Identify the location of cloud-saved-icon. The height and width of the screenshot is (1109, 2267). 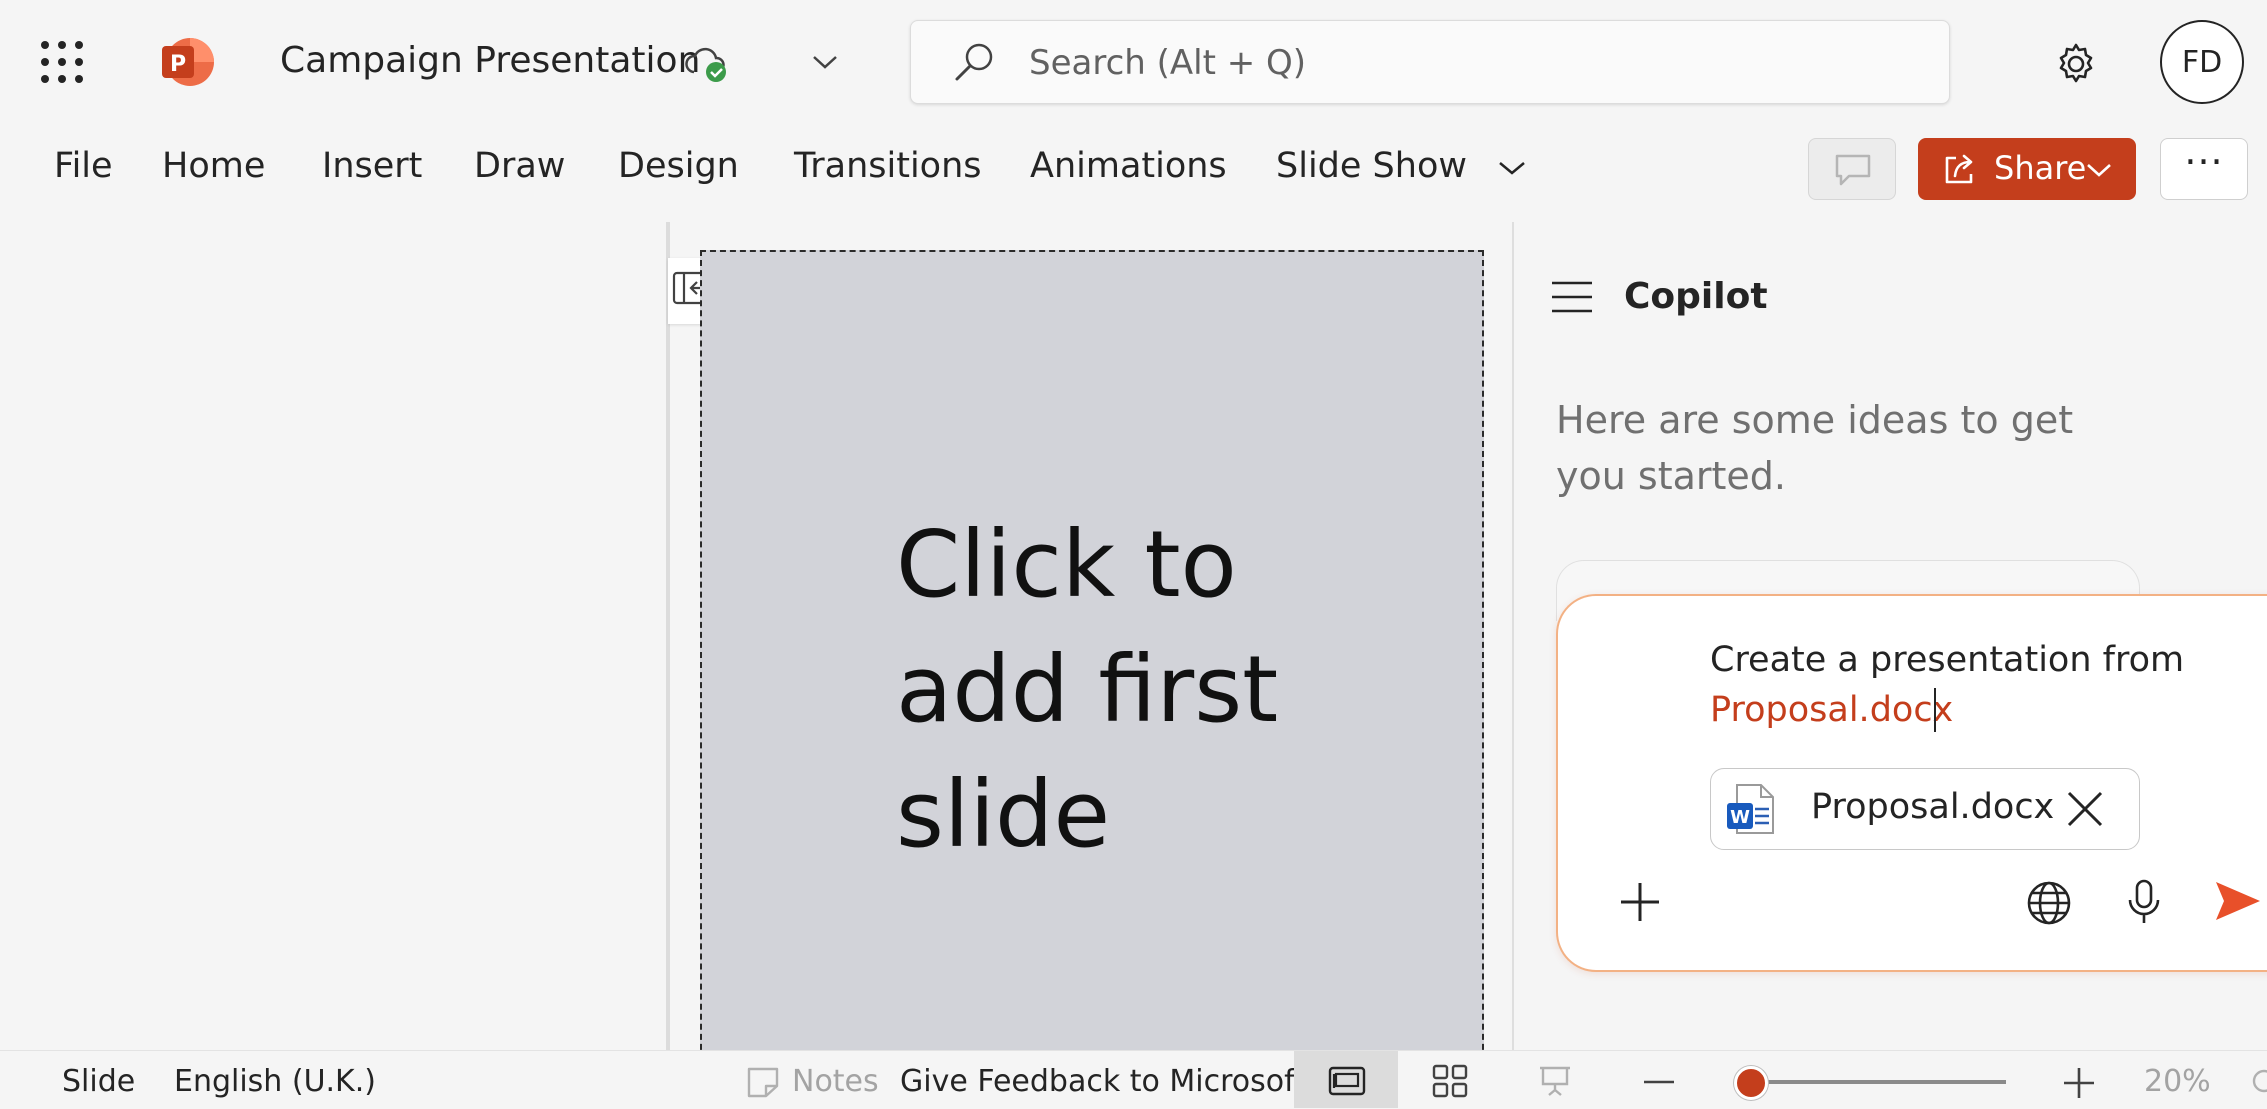
(707, 63).